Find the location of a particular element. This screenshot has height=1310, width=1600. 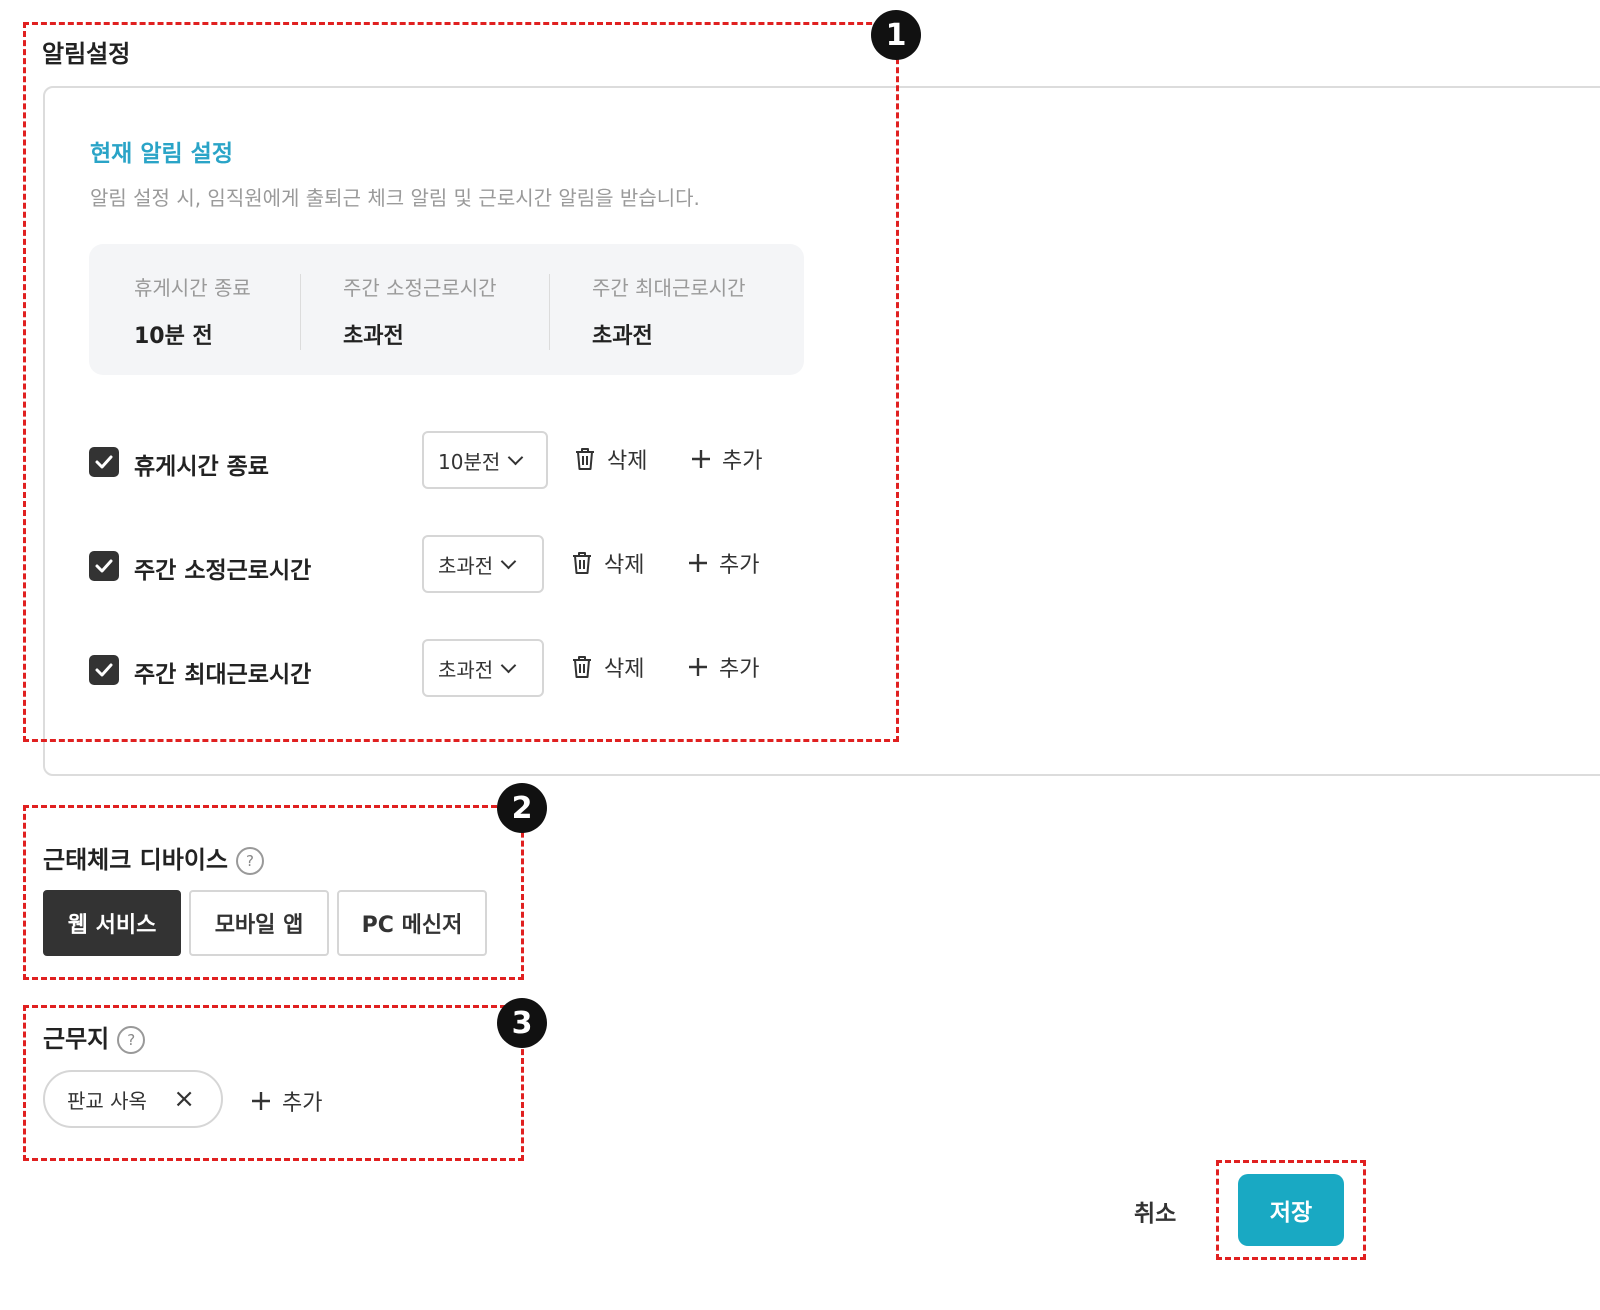

cancel-button: 취소 is located at coordinates (1155, 1211).